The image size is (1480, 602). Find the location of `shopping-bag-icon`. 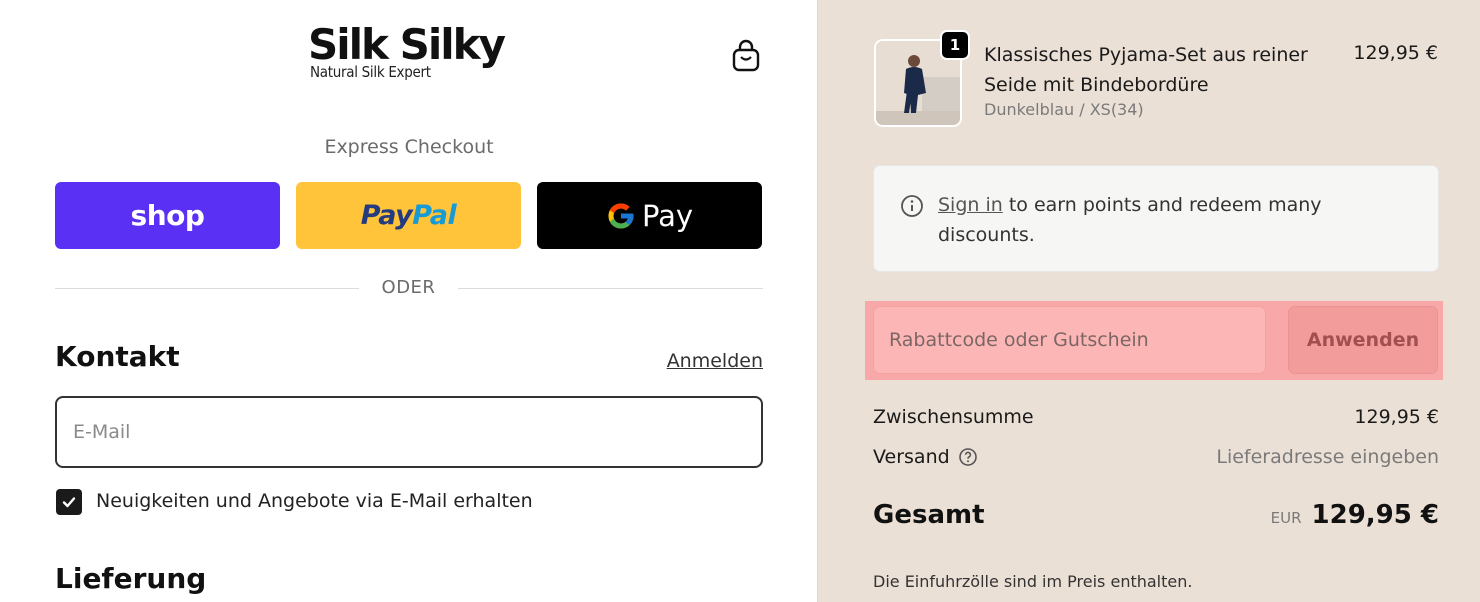

shopping-bag-icon is located at coordinates (746, 56).